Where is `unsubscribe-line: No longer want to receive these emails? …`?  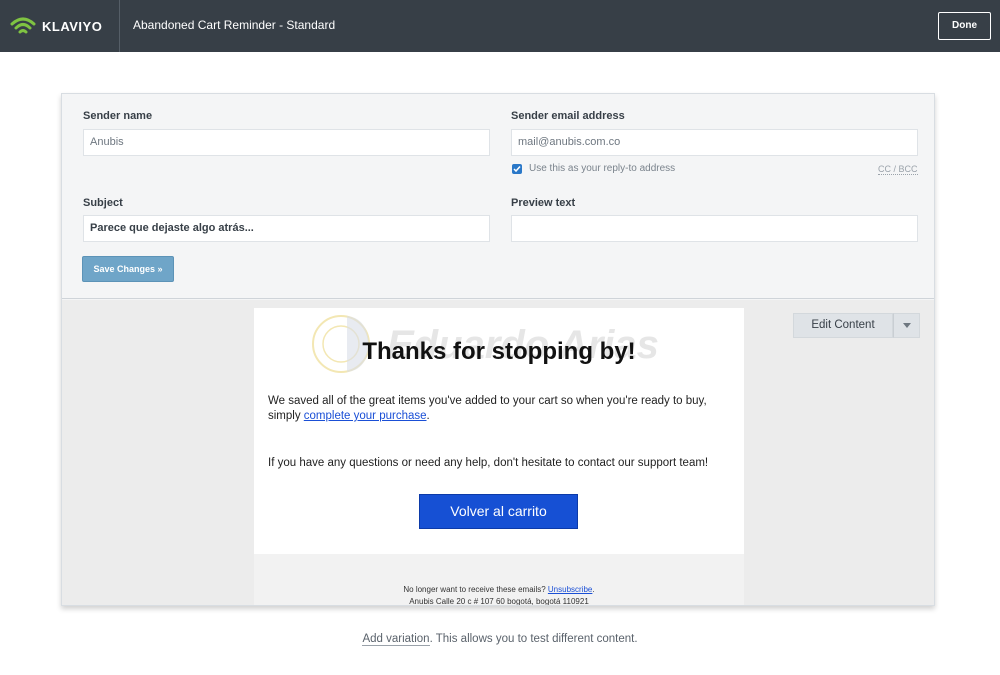 unsubscribe-line: No longer want to receive these emails? … is located at coordinates (499, 589).